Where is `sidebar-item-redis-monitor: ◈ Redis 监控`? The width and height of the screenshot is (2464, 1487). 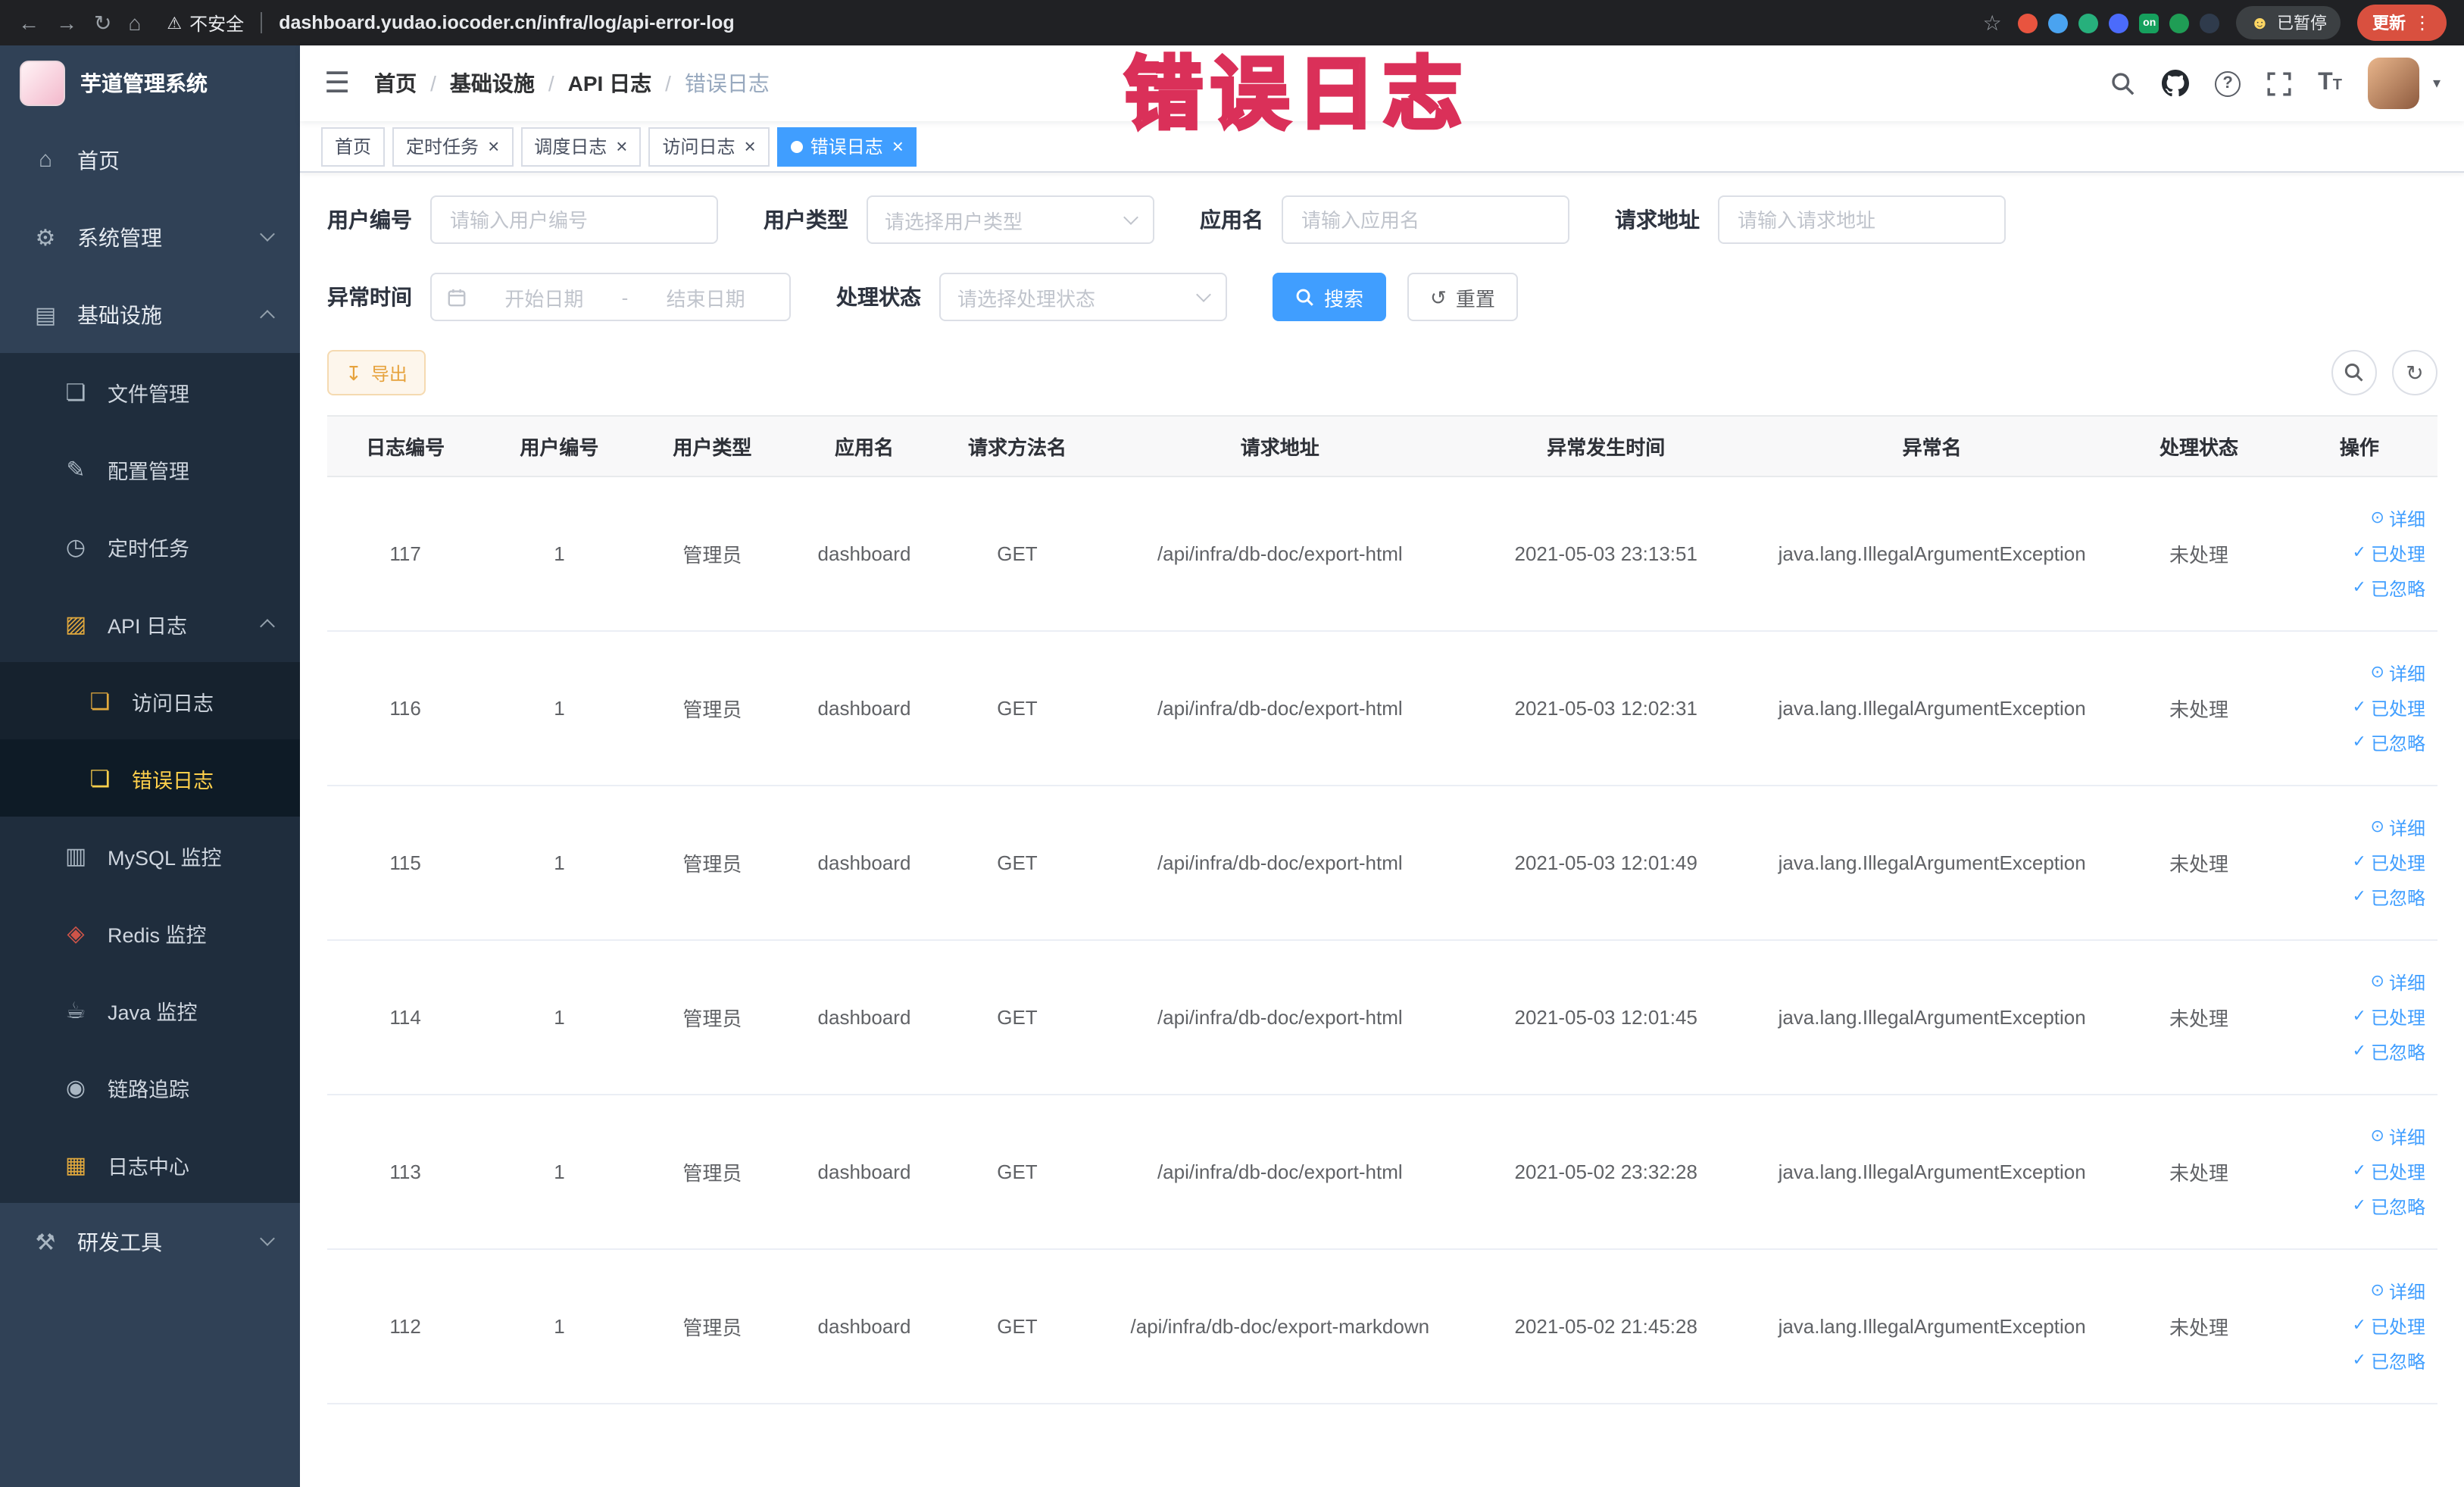
sidebar-item-redis-monitor: ◈ Redis 监控 is located at coordinates (150, 932).